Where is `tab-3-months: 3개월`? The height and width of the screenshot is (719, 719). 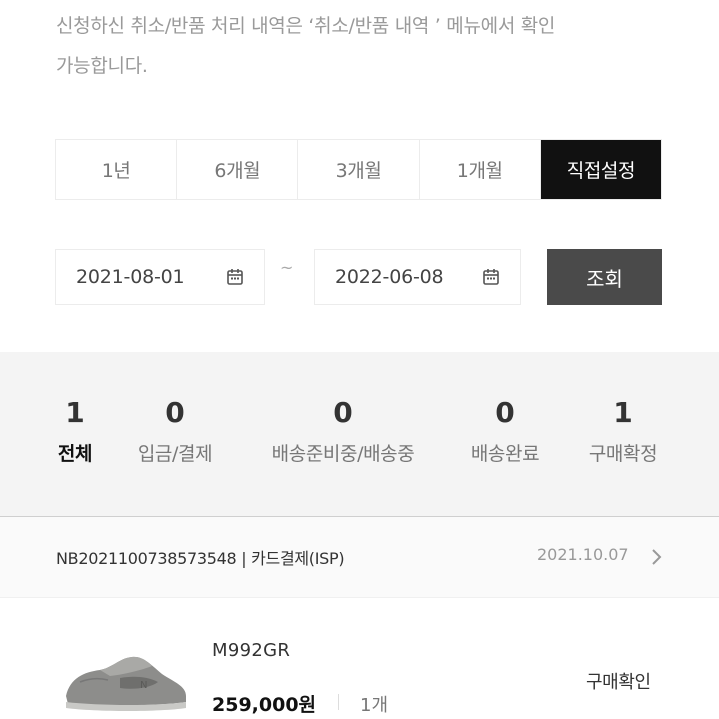 tab-3-months: 3개월 is located at coordinates (359, 169).